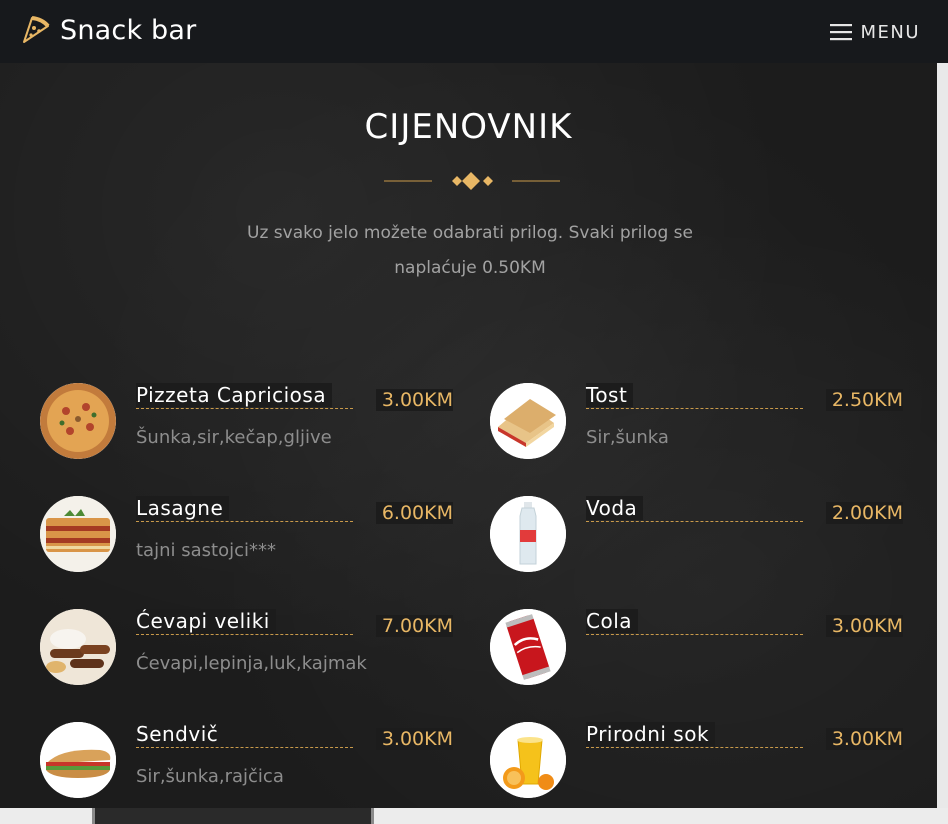  I want to click on menu-item: Voda 2.00KM, so click(696, 536).